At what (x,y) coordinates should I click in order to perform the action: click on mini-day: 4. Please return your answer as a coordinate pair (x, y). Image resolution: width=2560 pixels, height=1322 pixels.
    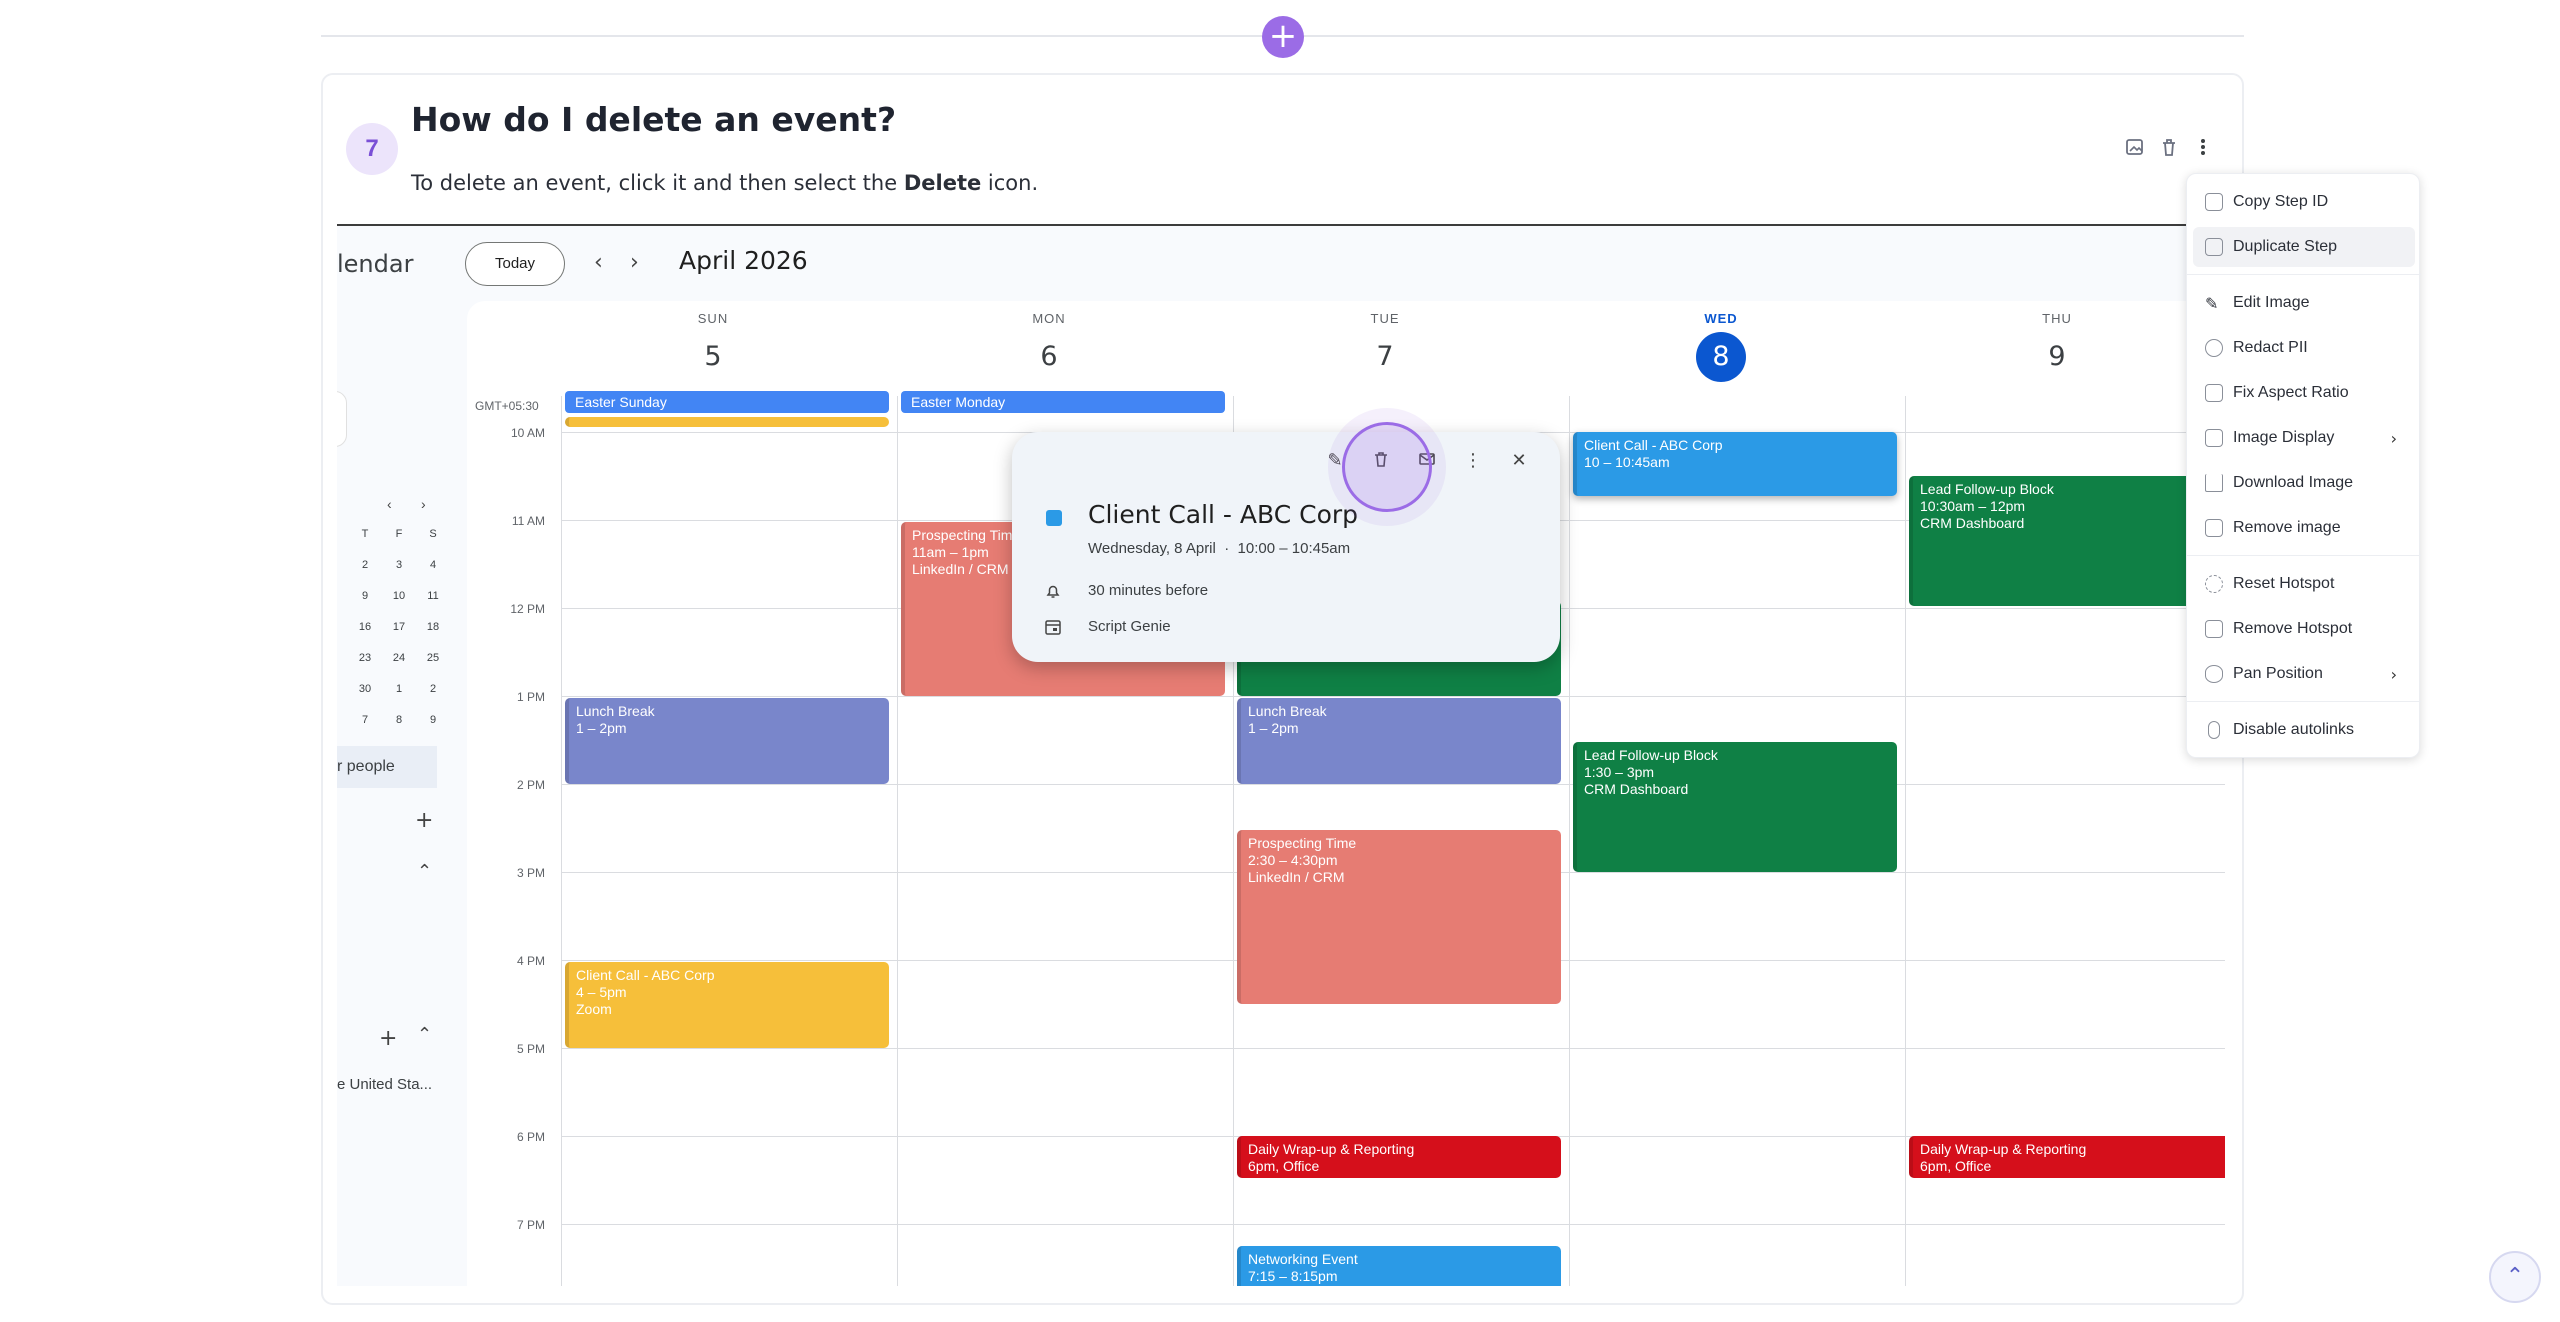
    Looking at the image, I should click on (433, 565).